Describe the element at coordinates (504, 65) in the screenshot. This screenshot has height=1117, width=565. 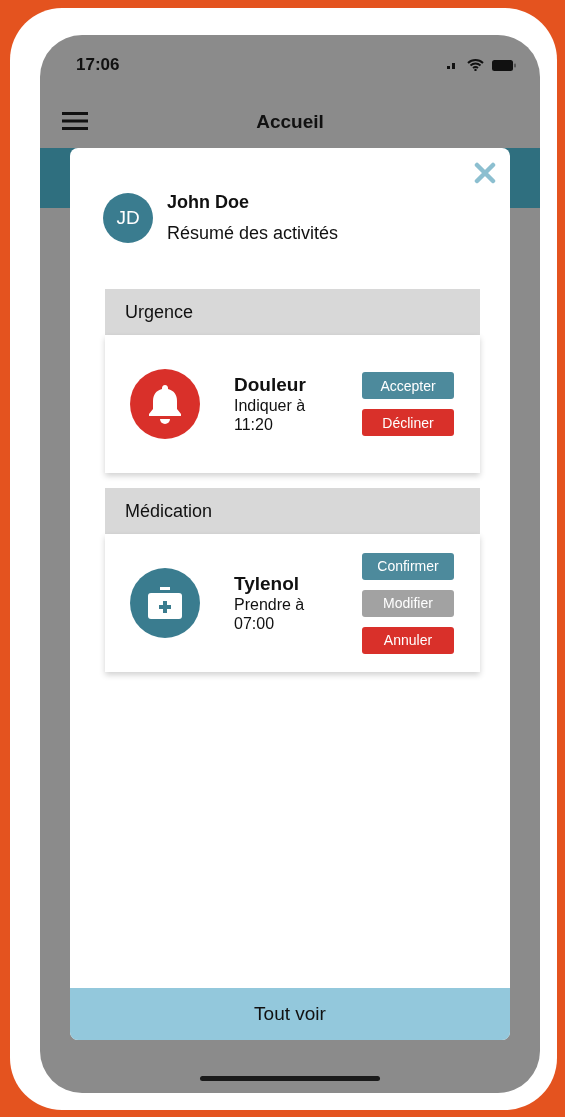
I see `battery-icon` at that location.